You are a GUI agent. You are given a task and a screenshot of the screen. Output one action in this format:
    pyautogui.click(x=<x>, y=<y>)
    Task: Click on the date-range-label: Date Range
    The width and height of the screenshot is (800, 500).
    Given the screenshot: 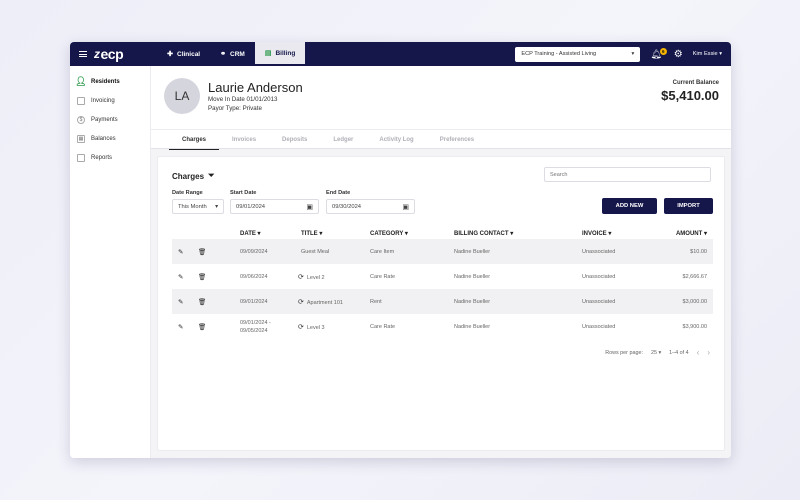 What is the action you would take?
    pyautogui.click(x=187, y=193)
    